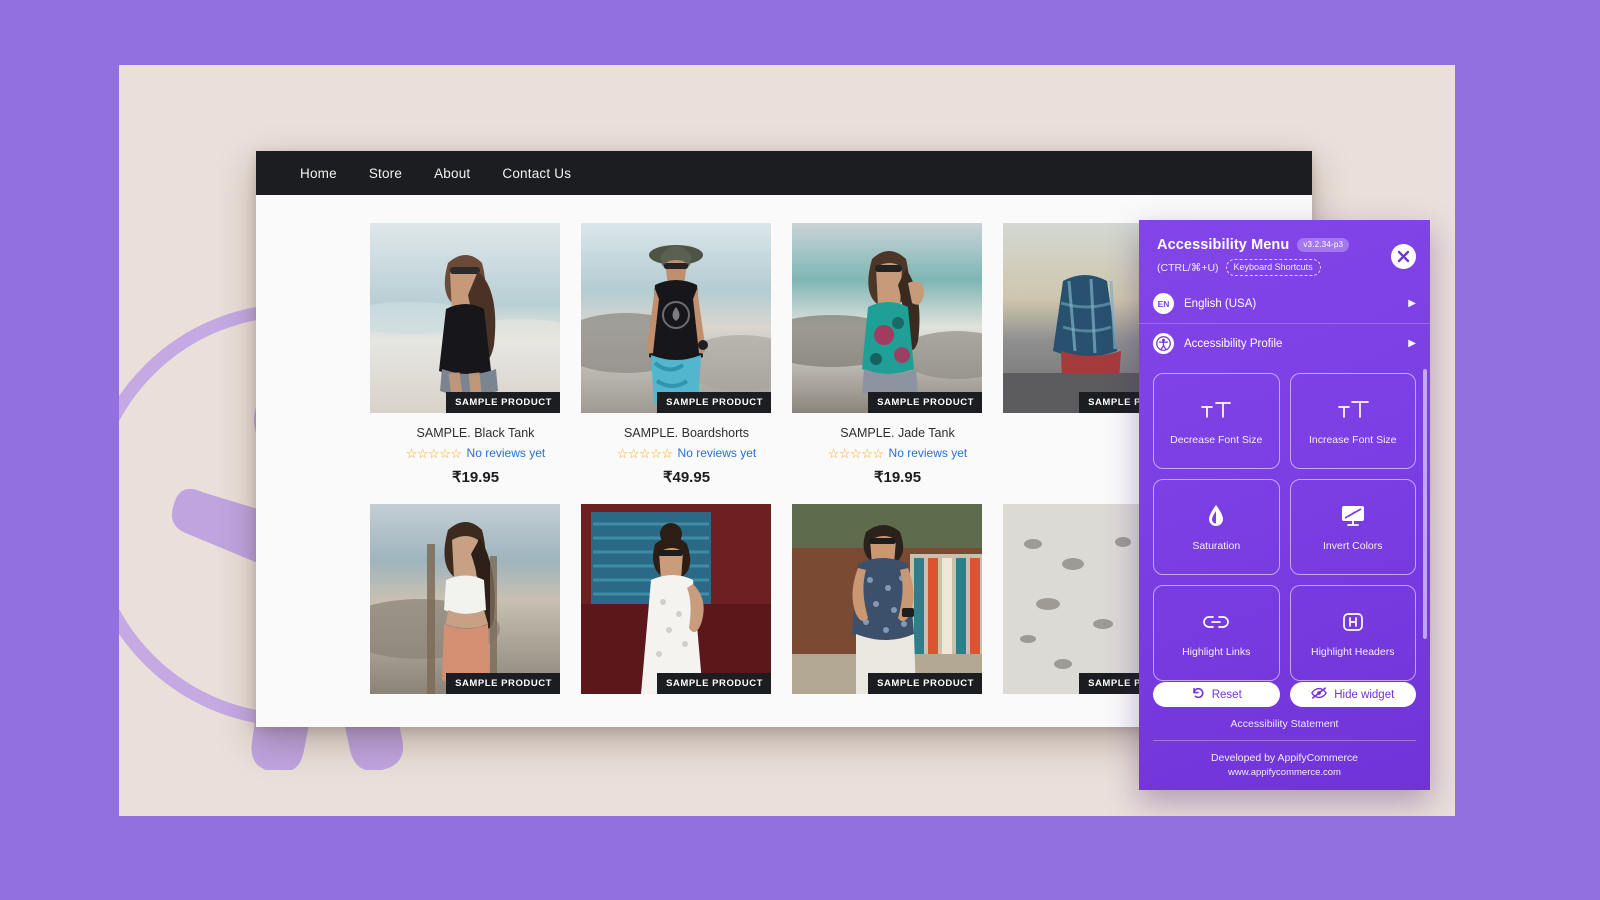 This screenshot has height=900, width=1600. I want to click on product-image-white-dress-van, so click(676, 599).